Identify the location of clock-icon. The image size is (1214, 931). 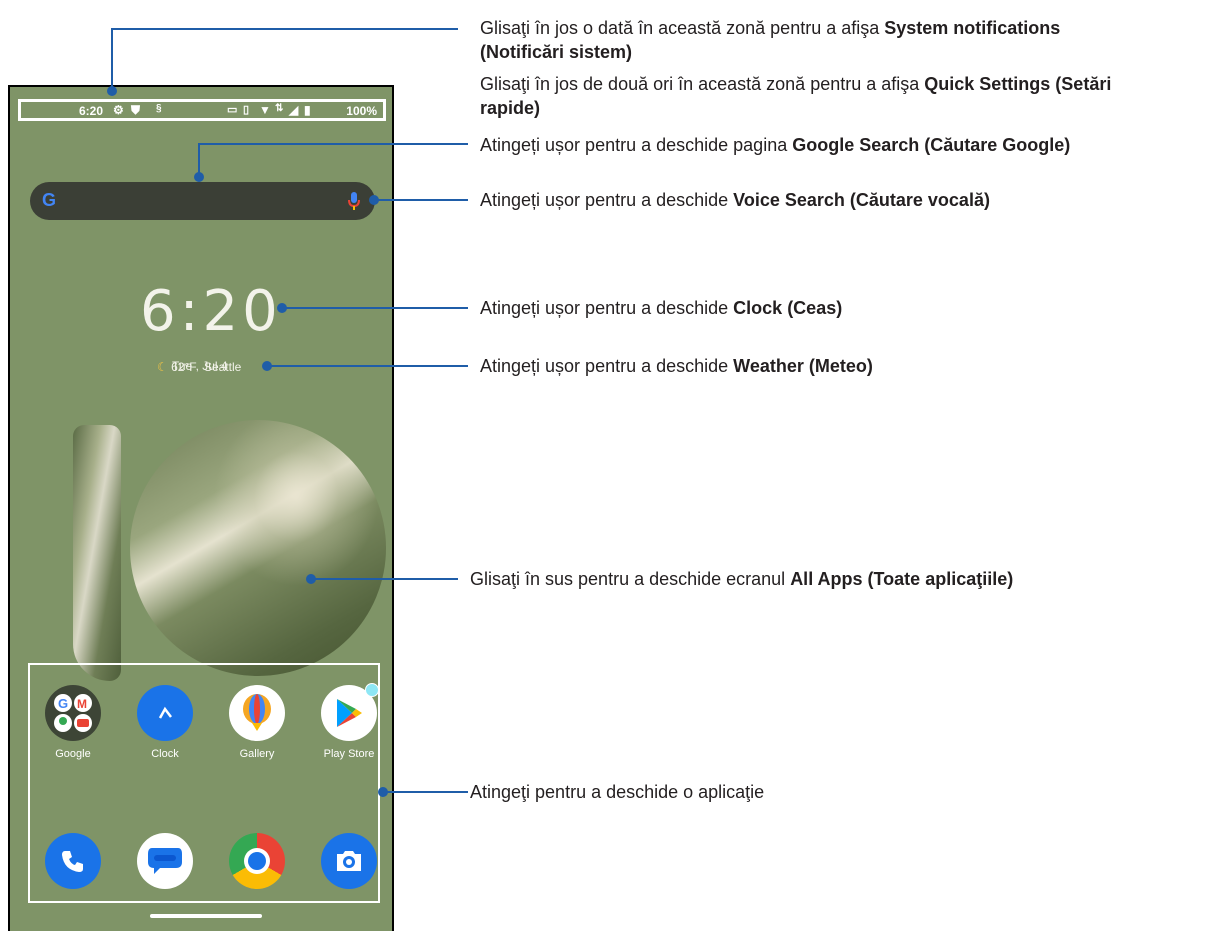
(165, 713).